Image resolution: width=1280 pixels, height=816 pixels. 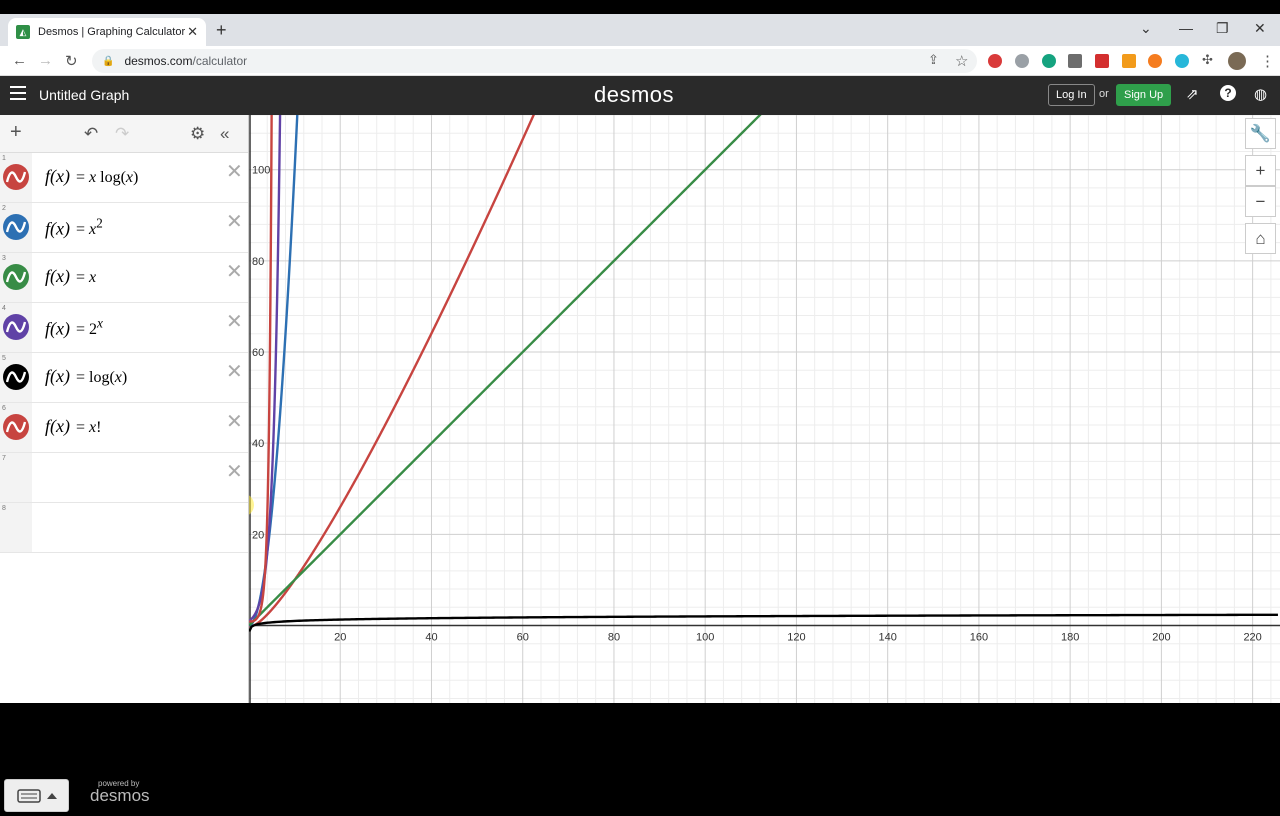 What do you see at coordinates (933, 60) in the screenshot?
I see `share-icon: ⇪` at bounding box center [933, 60].